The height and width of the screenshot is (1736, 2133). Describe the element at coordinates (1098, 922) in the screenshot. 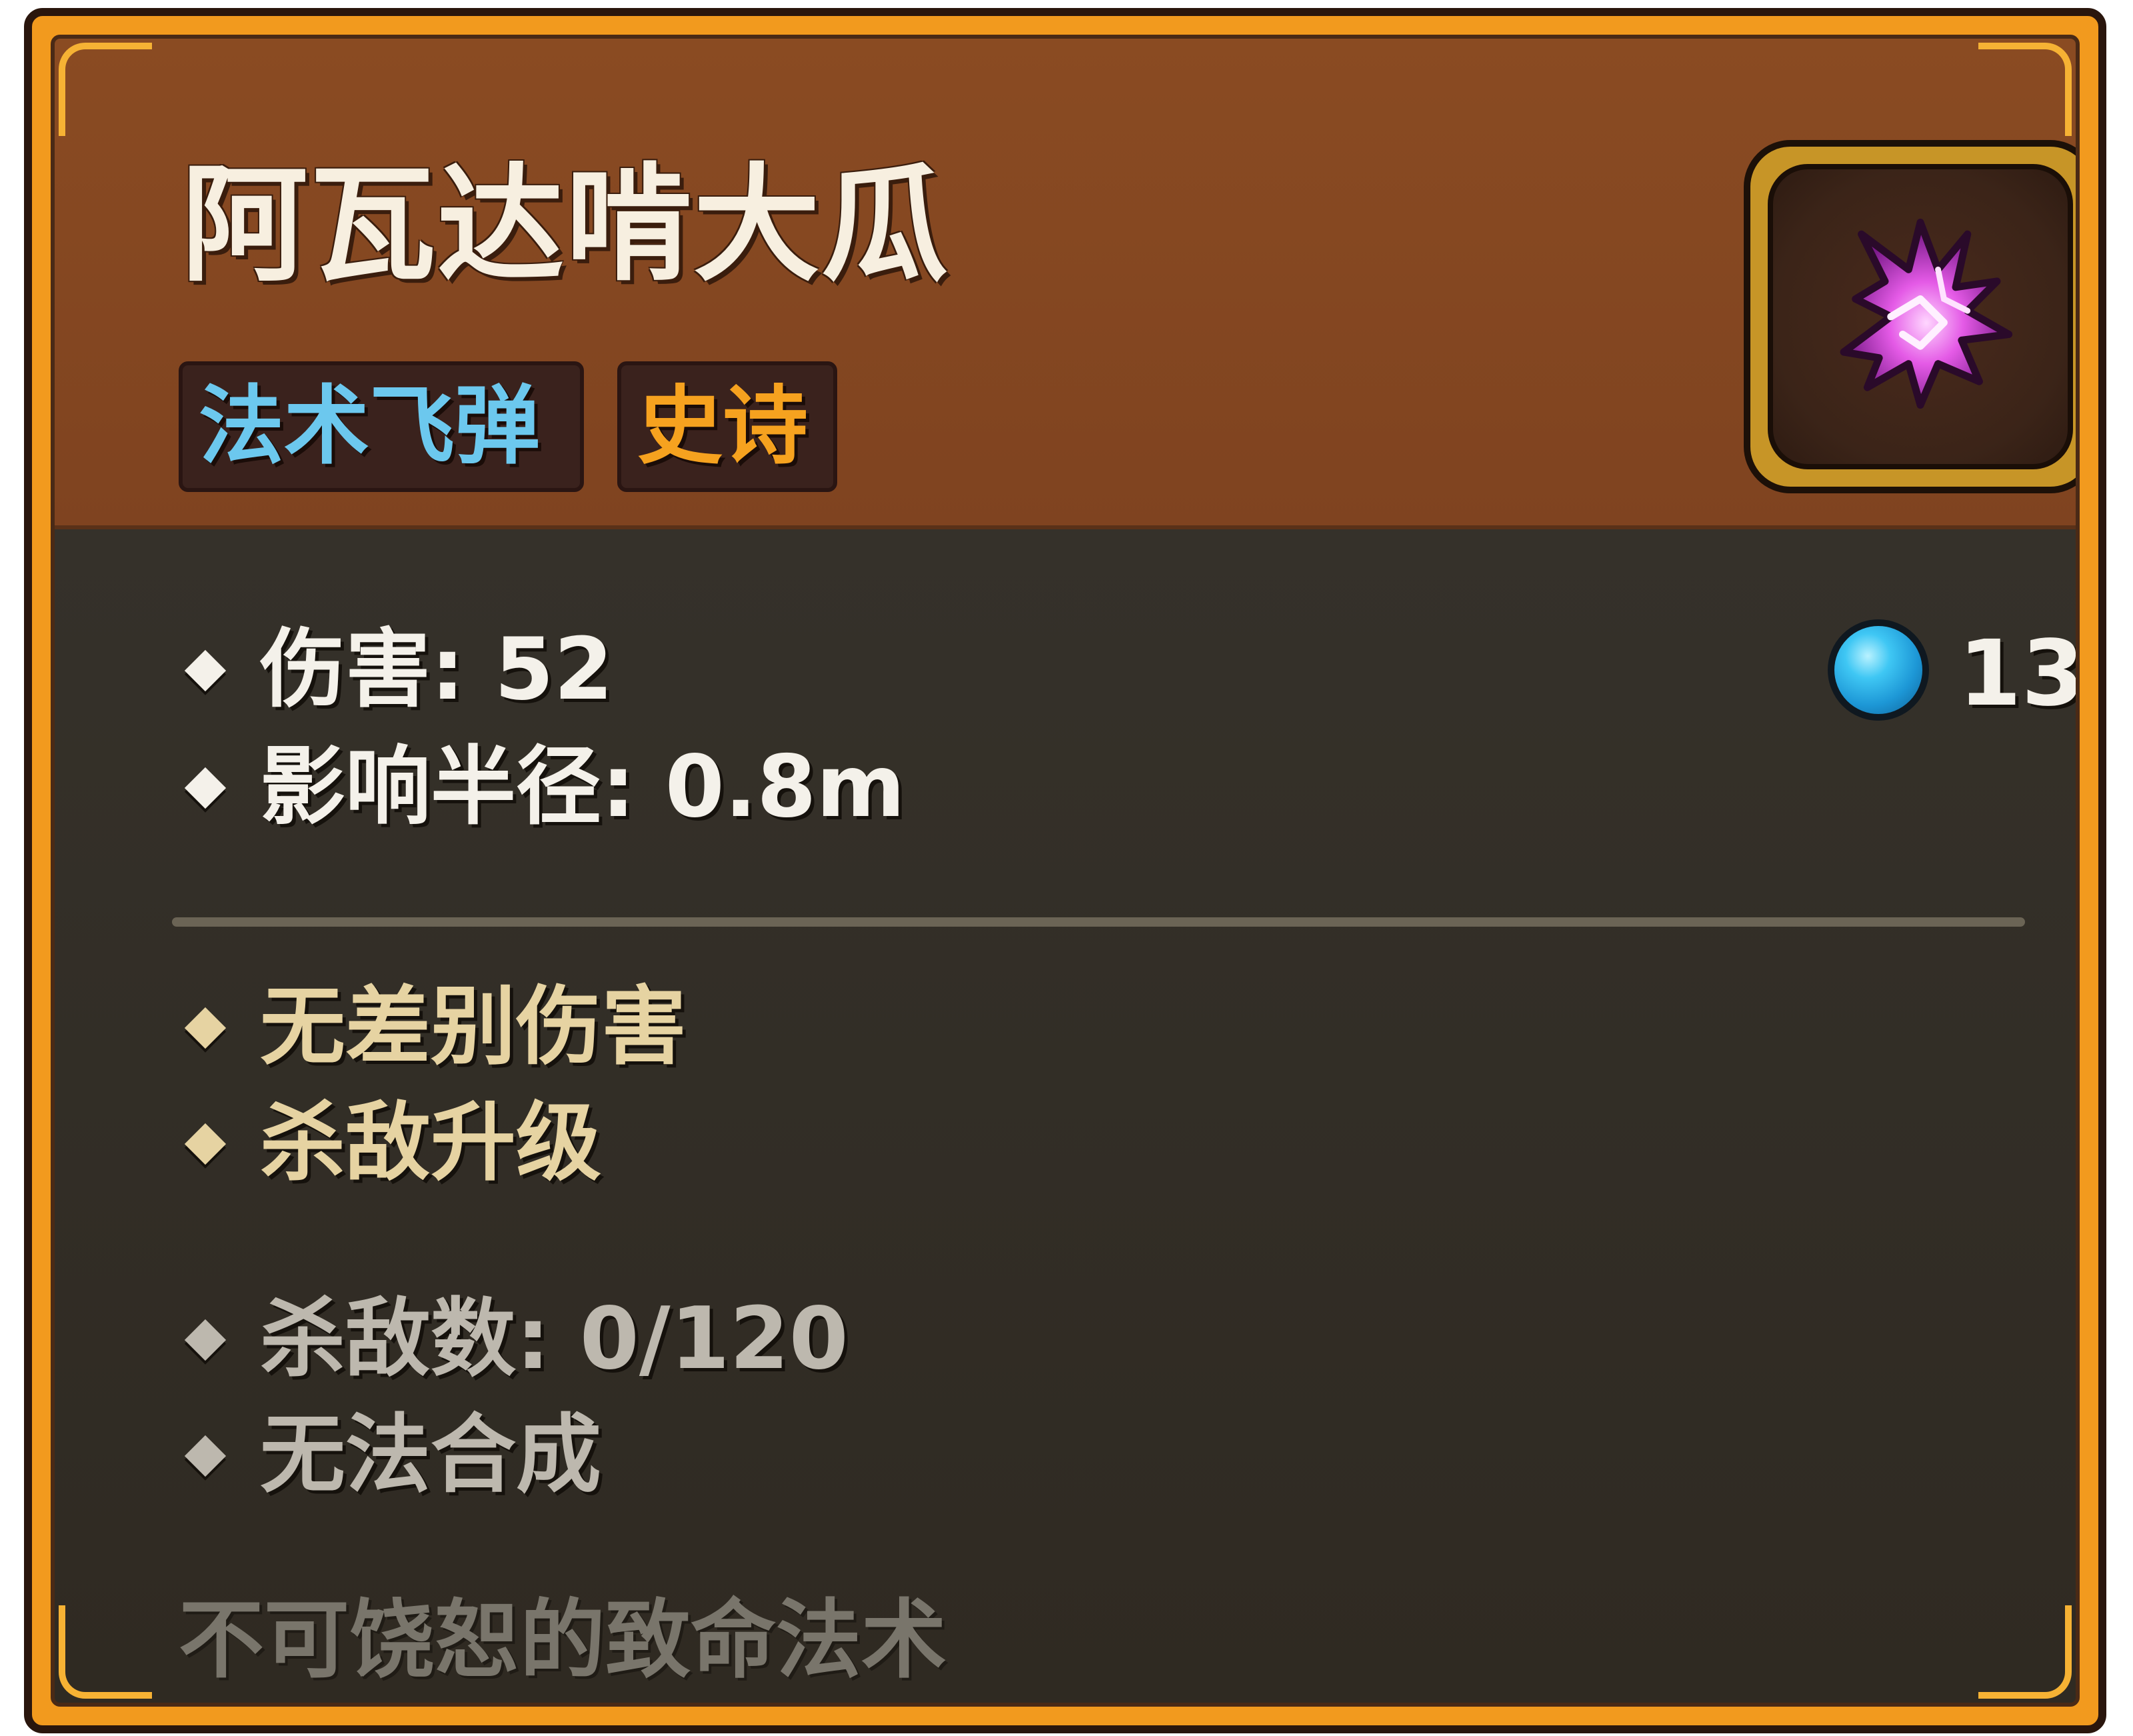

I see `section-divider` at that location.